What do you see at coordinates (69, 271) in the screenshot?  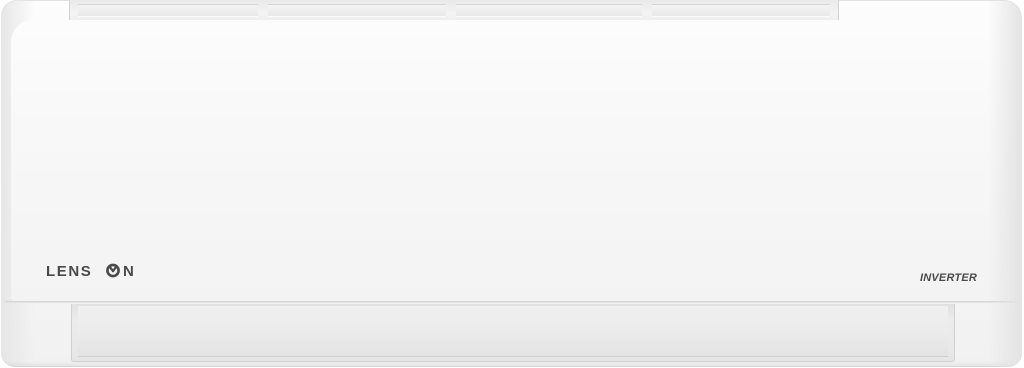 I see `svg-text: LENS` at bounding box center [69, 271].